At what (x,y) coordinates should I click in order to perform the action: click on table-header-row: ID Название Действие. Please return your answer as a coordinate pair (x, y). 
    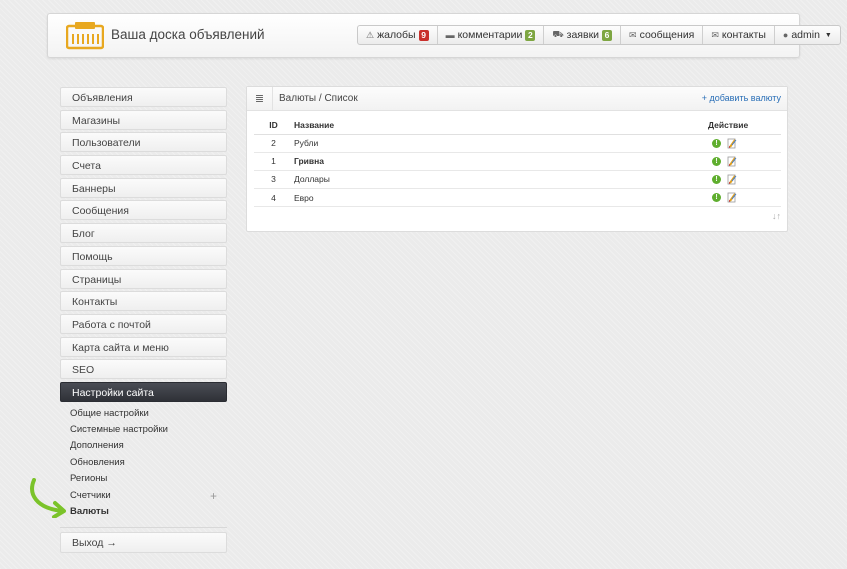
    Looking at the image, I should click on (517, 126).